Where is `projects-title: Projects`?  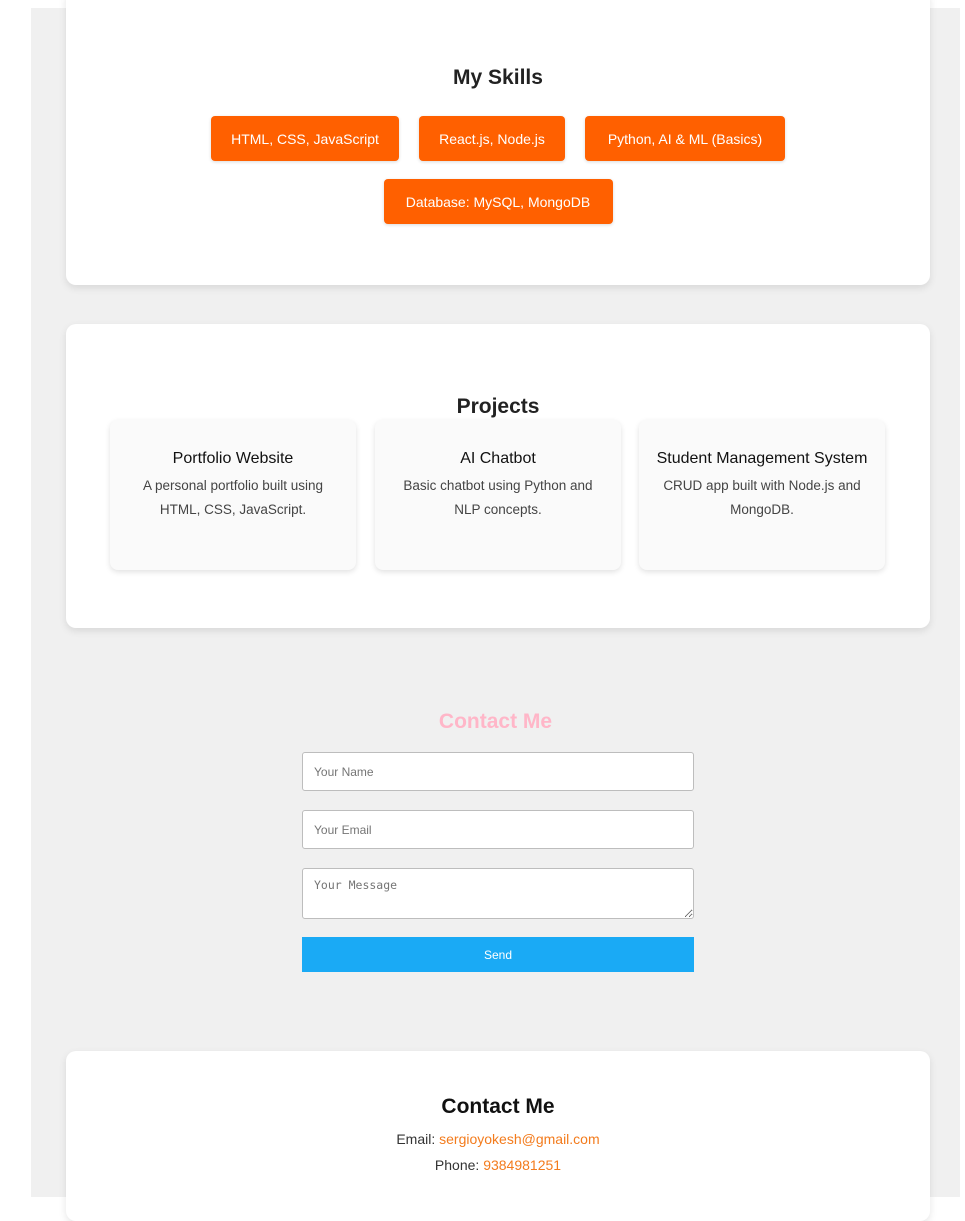
projects-title: Projects is located at coordinates (498, 406).